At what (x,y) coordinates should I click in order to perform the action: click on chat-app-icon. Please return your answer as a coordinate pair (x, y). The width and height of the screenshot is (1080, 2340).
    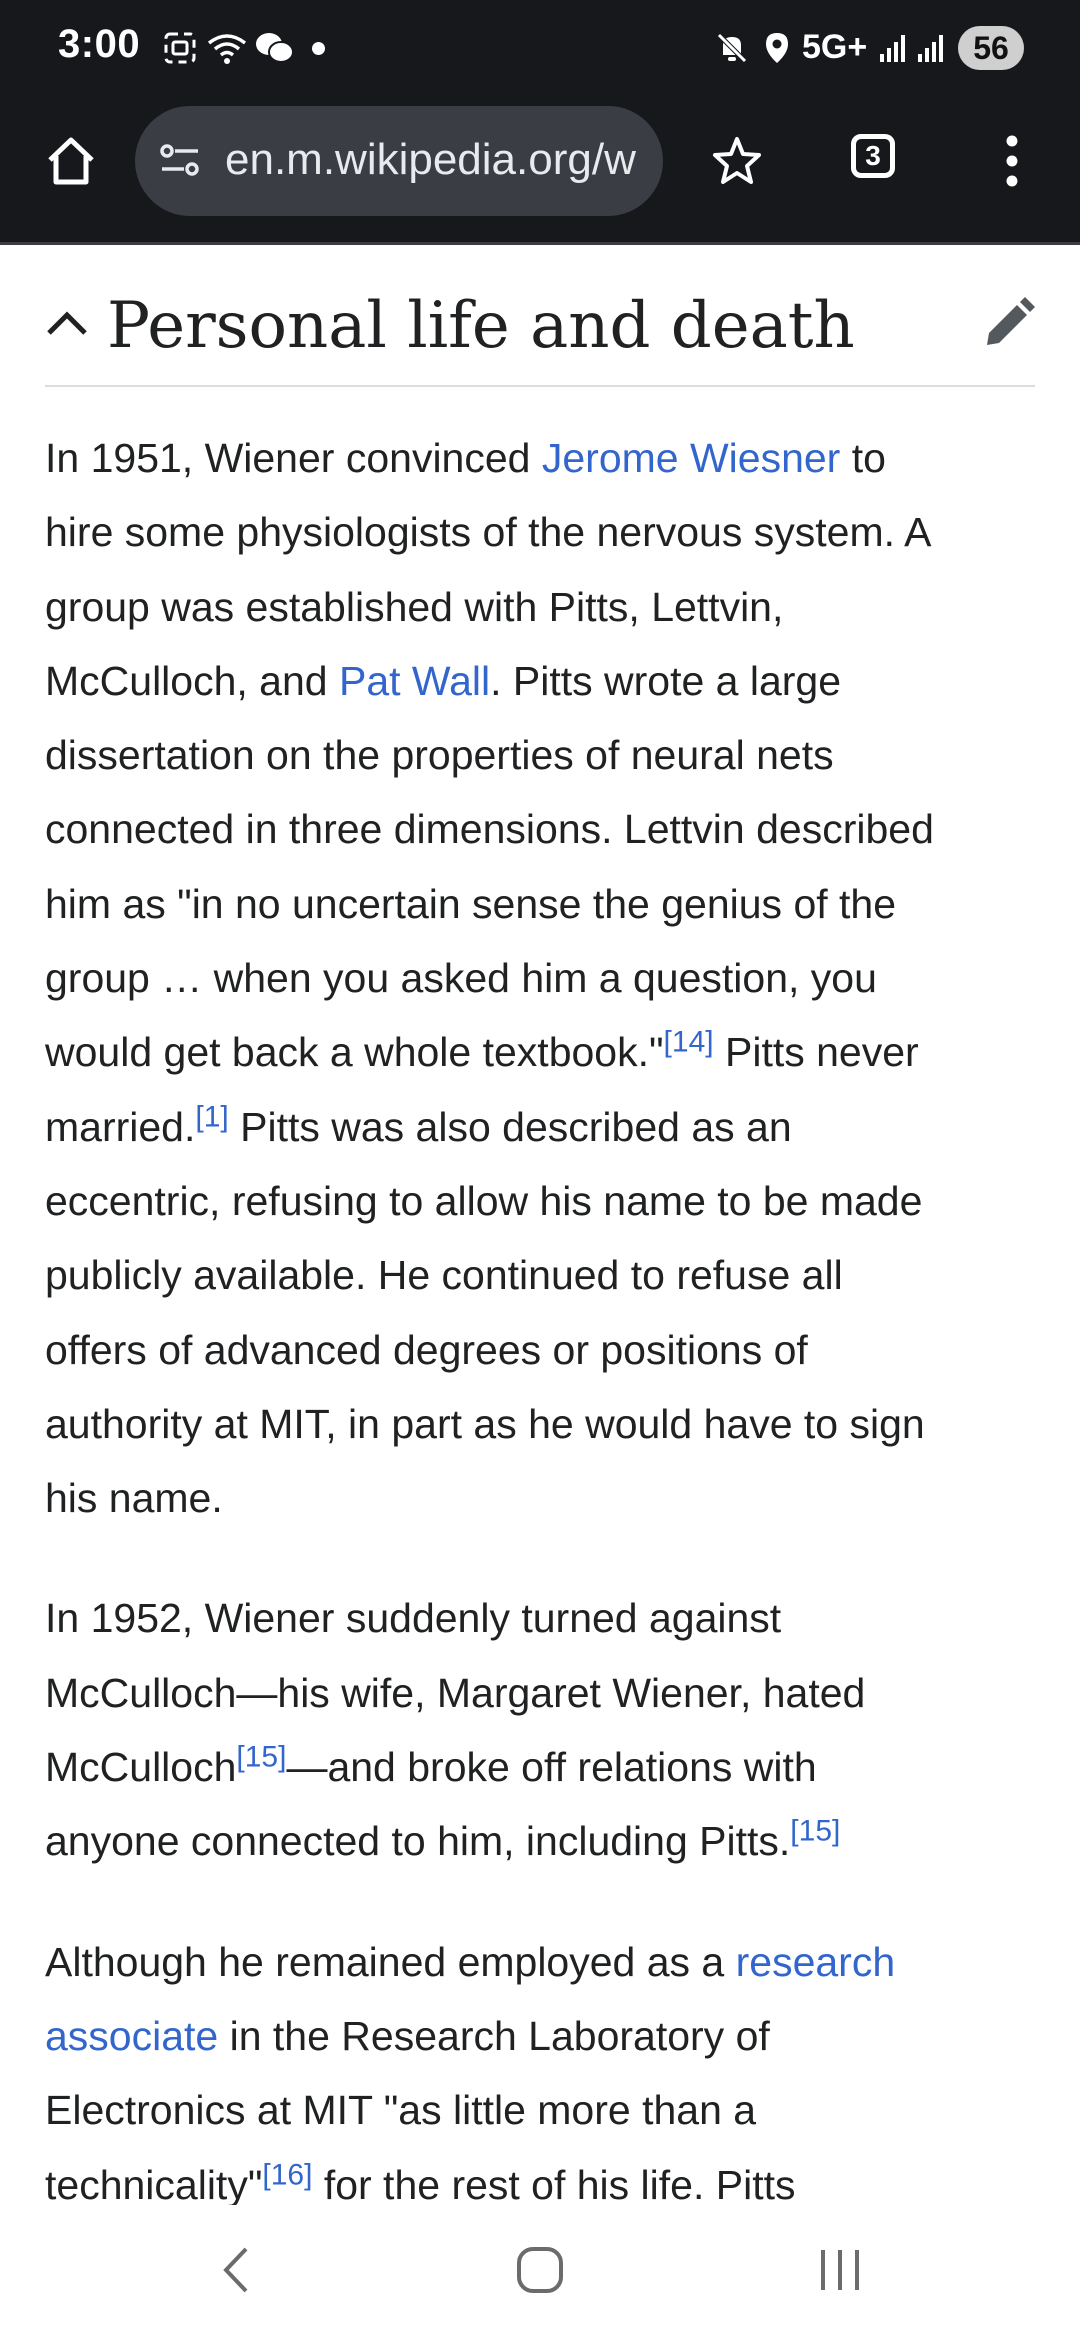
    Looking at the image, I should click on (274, 48).